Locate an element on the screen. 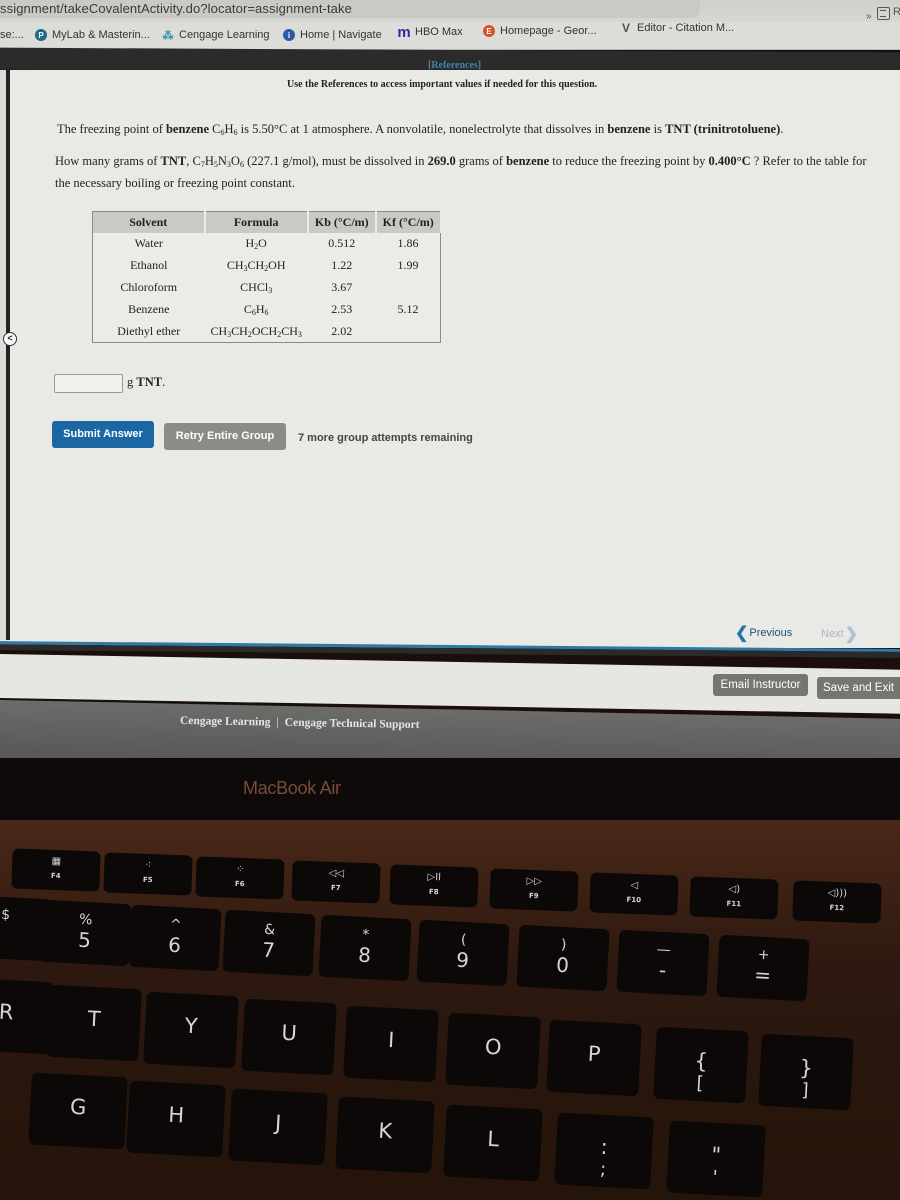 The image size is (900, 1200). chevron-left-icon: ❮ is located at coordinates (742, 633).